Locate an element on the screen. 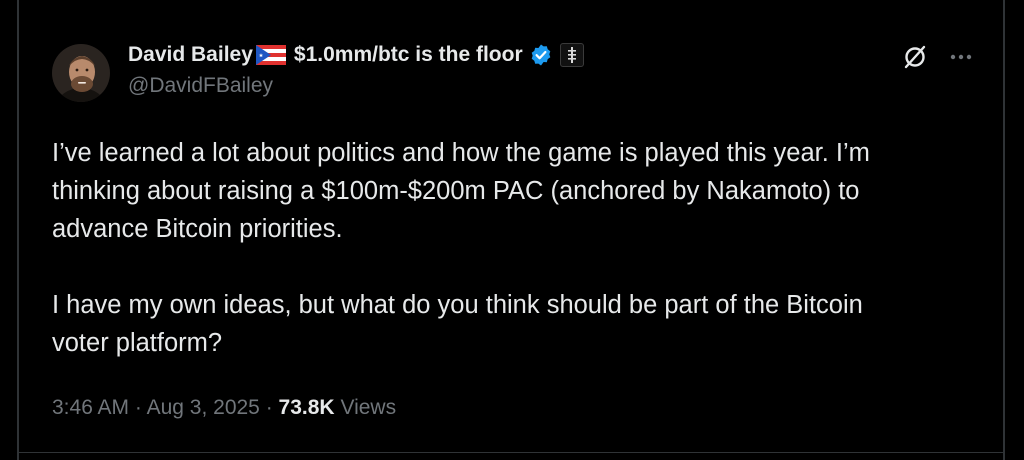 Image resolution: width=1024 pixels, height=460 pixels. affiliate-badge-icon is located at coordinates (571, 55).